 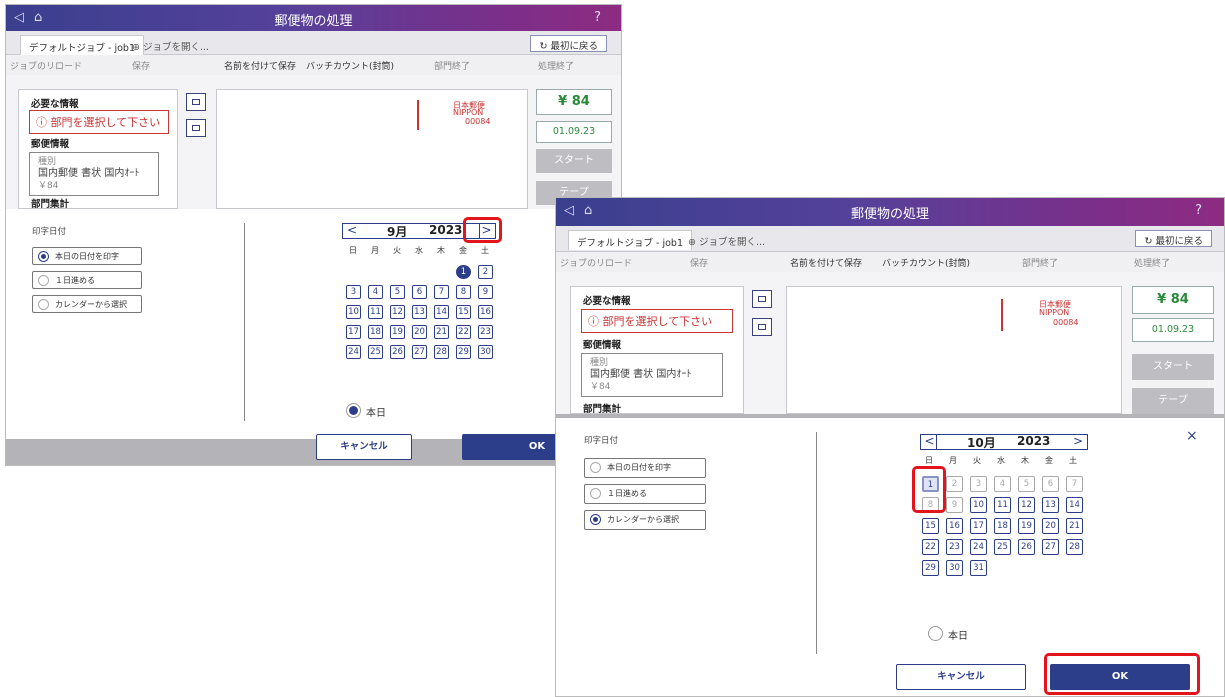 What do you see at coordinates (978, 568) in the screenshot?
I see `calendar-day-31: 31` at bounding box center [978, 568].